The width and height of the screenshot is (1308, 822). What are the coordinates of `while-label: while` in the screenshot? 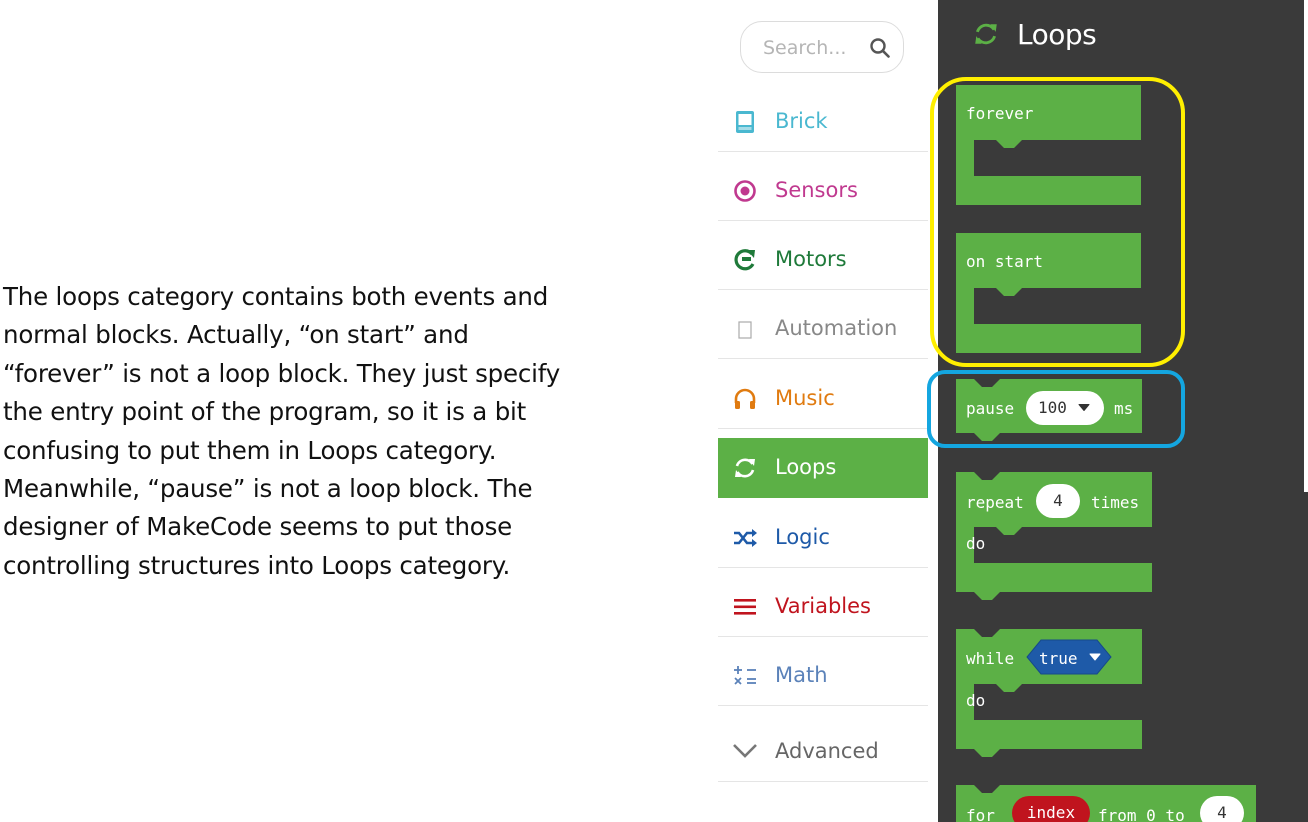 It's located at (990, 658).